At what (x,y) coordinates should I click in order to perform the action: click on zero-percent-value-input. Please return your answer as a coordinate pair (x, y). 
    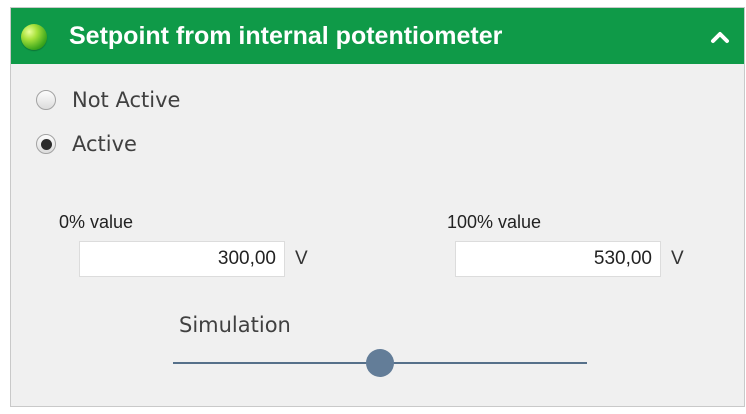
    Looking at the image, I should click on (182, 259).